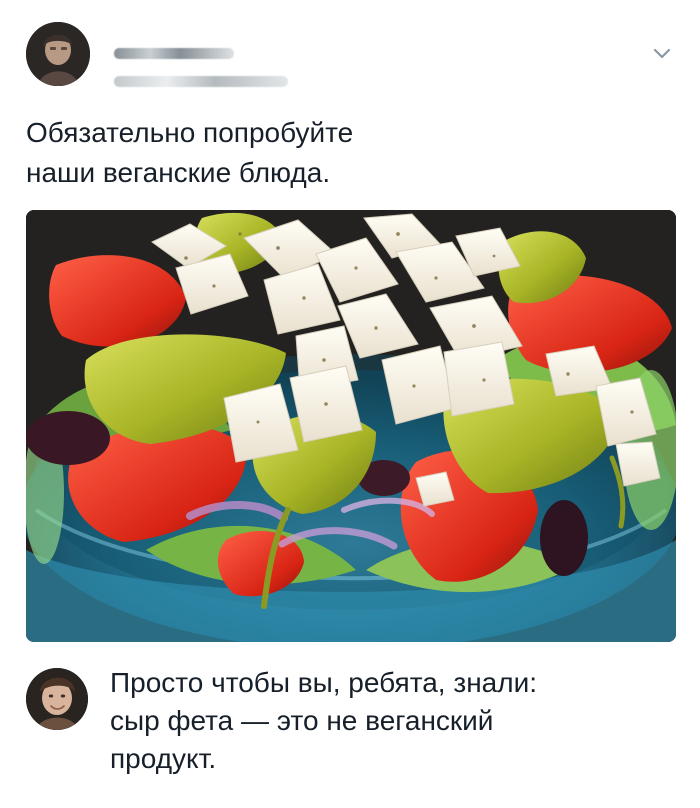  Describe the element at coordinates (174, 53) in the screenshot. I see `author-name-blurred` at that location.